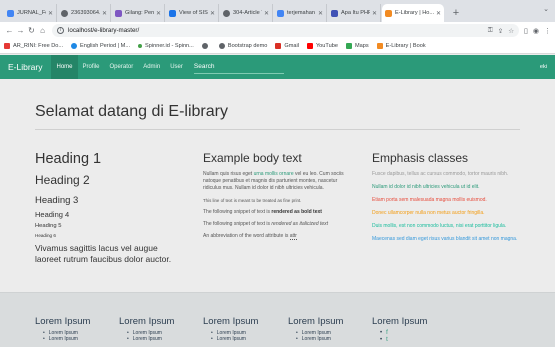  Describe the element at coordinates (416, 333) in the screenshot. I see `facebook-icon: f` at that location.